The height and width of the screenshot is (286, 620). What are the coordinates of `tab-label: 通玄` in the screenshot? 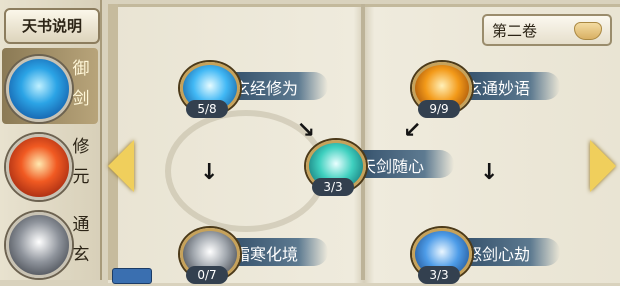 It's located at (81, 240).